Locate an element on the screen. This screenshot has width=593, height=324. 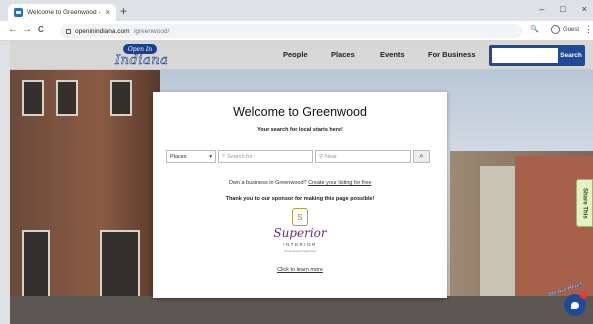
search-icon: ⌕ is located at coordinates (224, 156).